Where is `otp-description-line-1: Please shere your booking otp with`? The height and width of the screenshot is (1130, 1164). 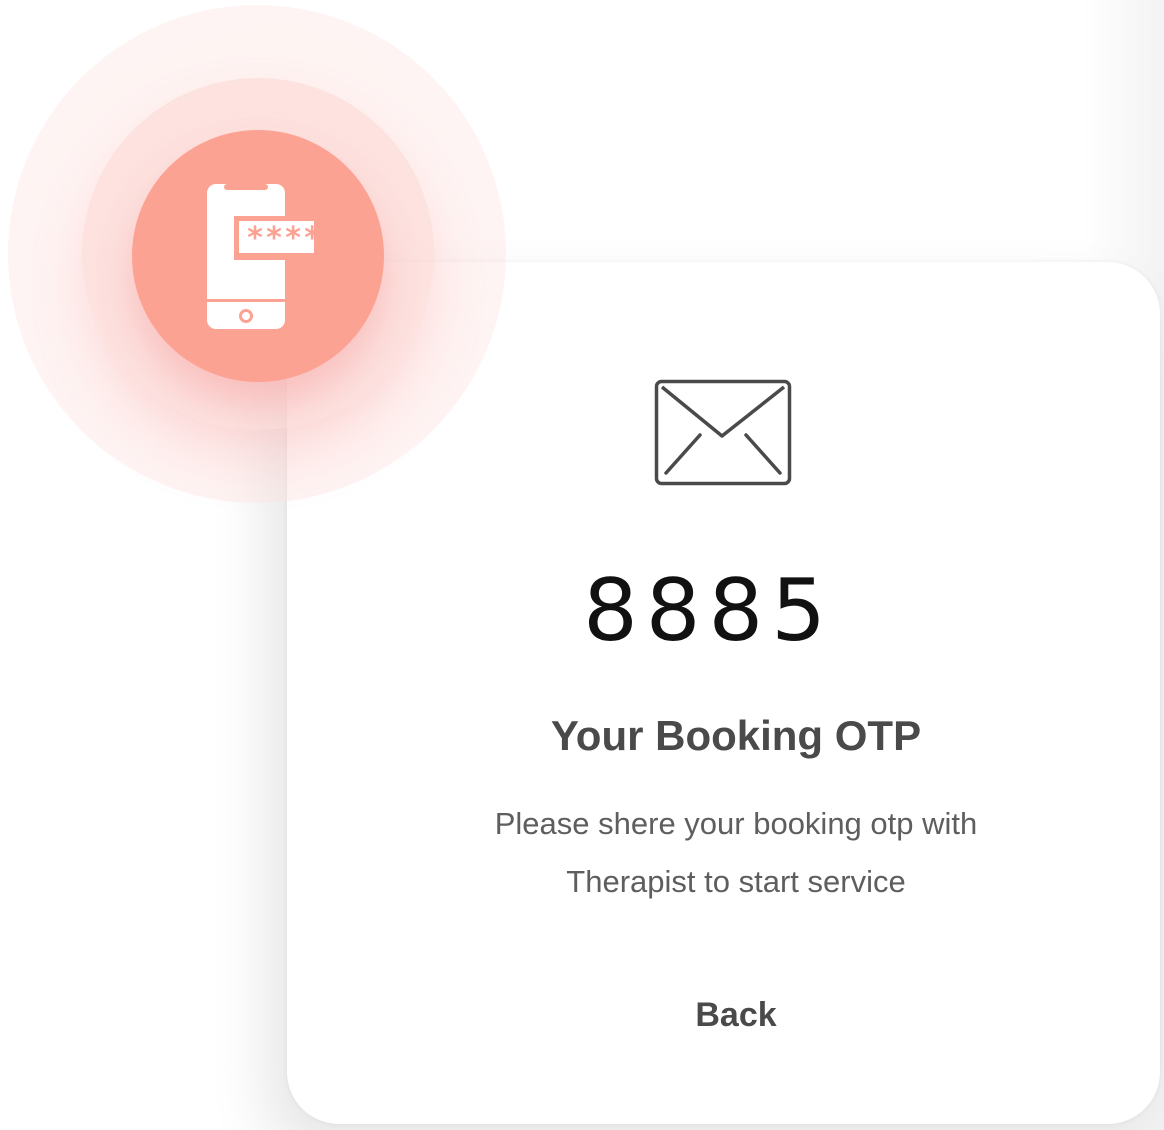 otp-description-line-1: Please shere your booking otp with is located at coordinates (736, 823).